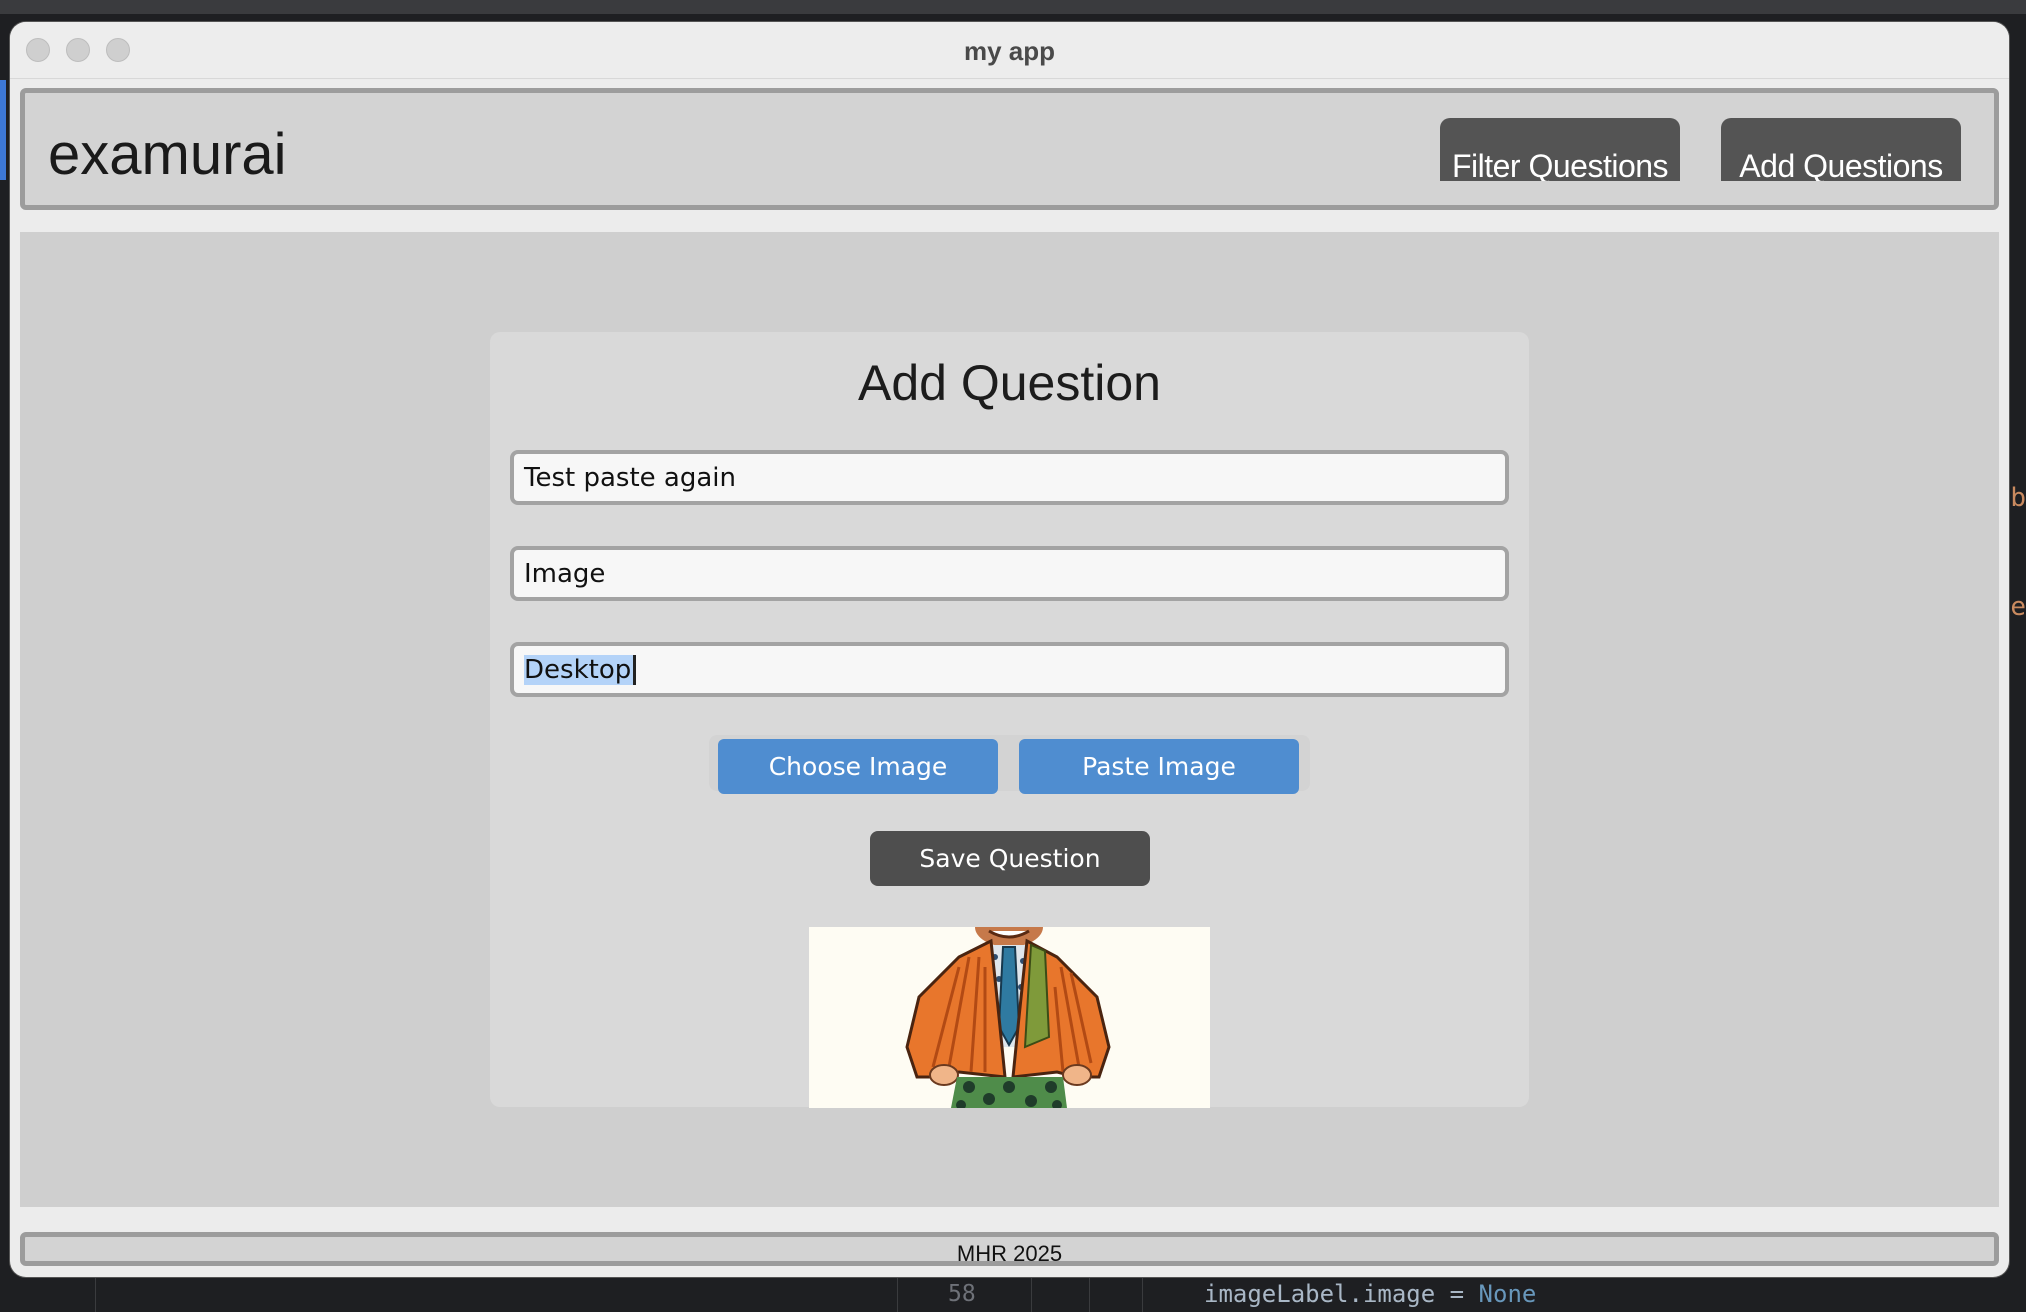  Describe the element at coordinates (630, 477) in the screenshot. I see `question-text-value: Test paste again` at that location.